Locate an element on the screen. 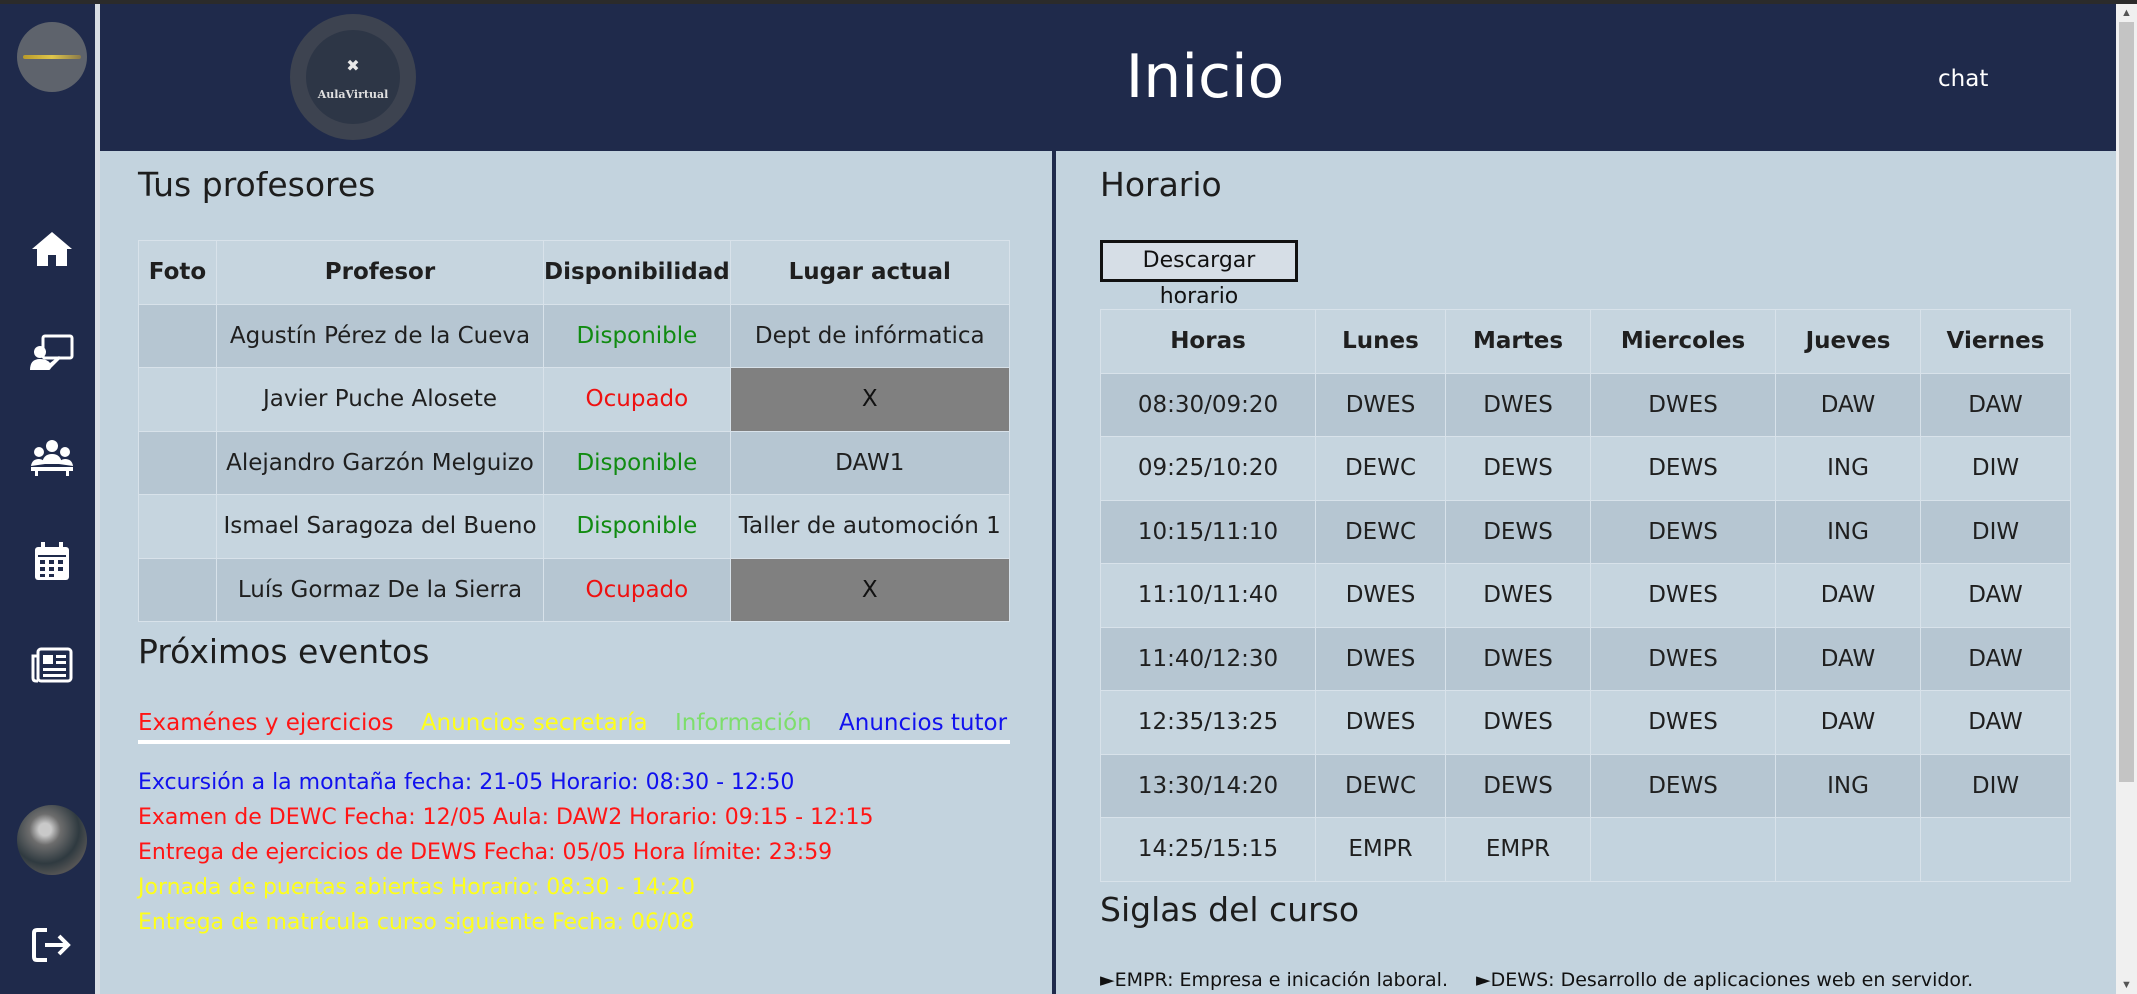  schedule-time-cell: 14:25/15:15 is located at coordinates (1208, 849).